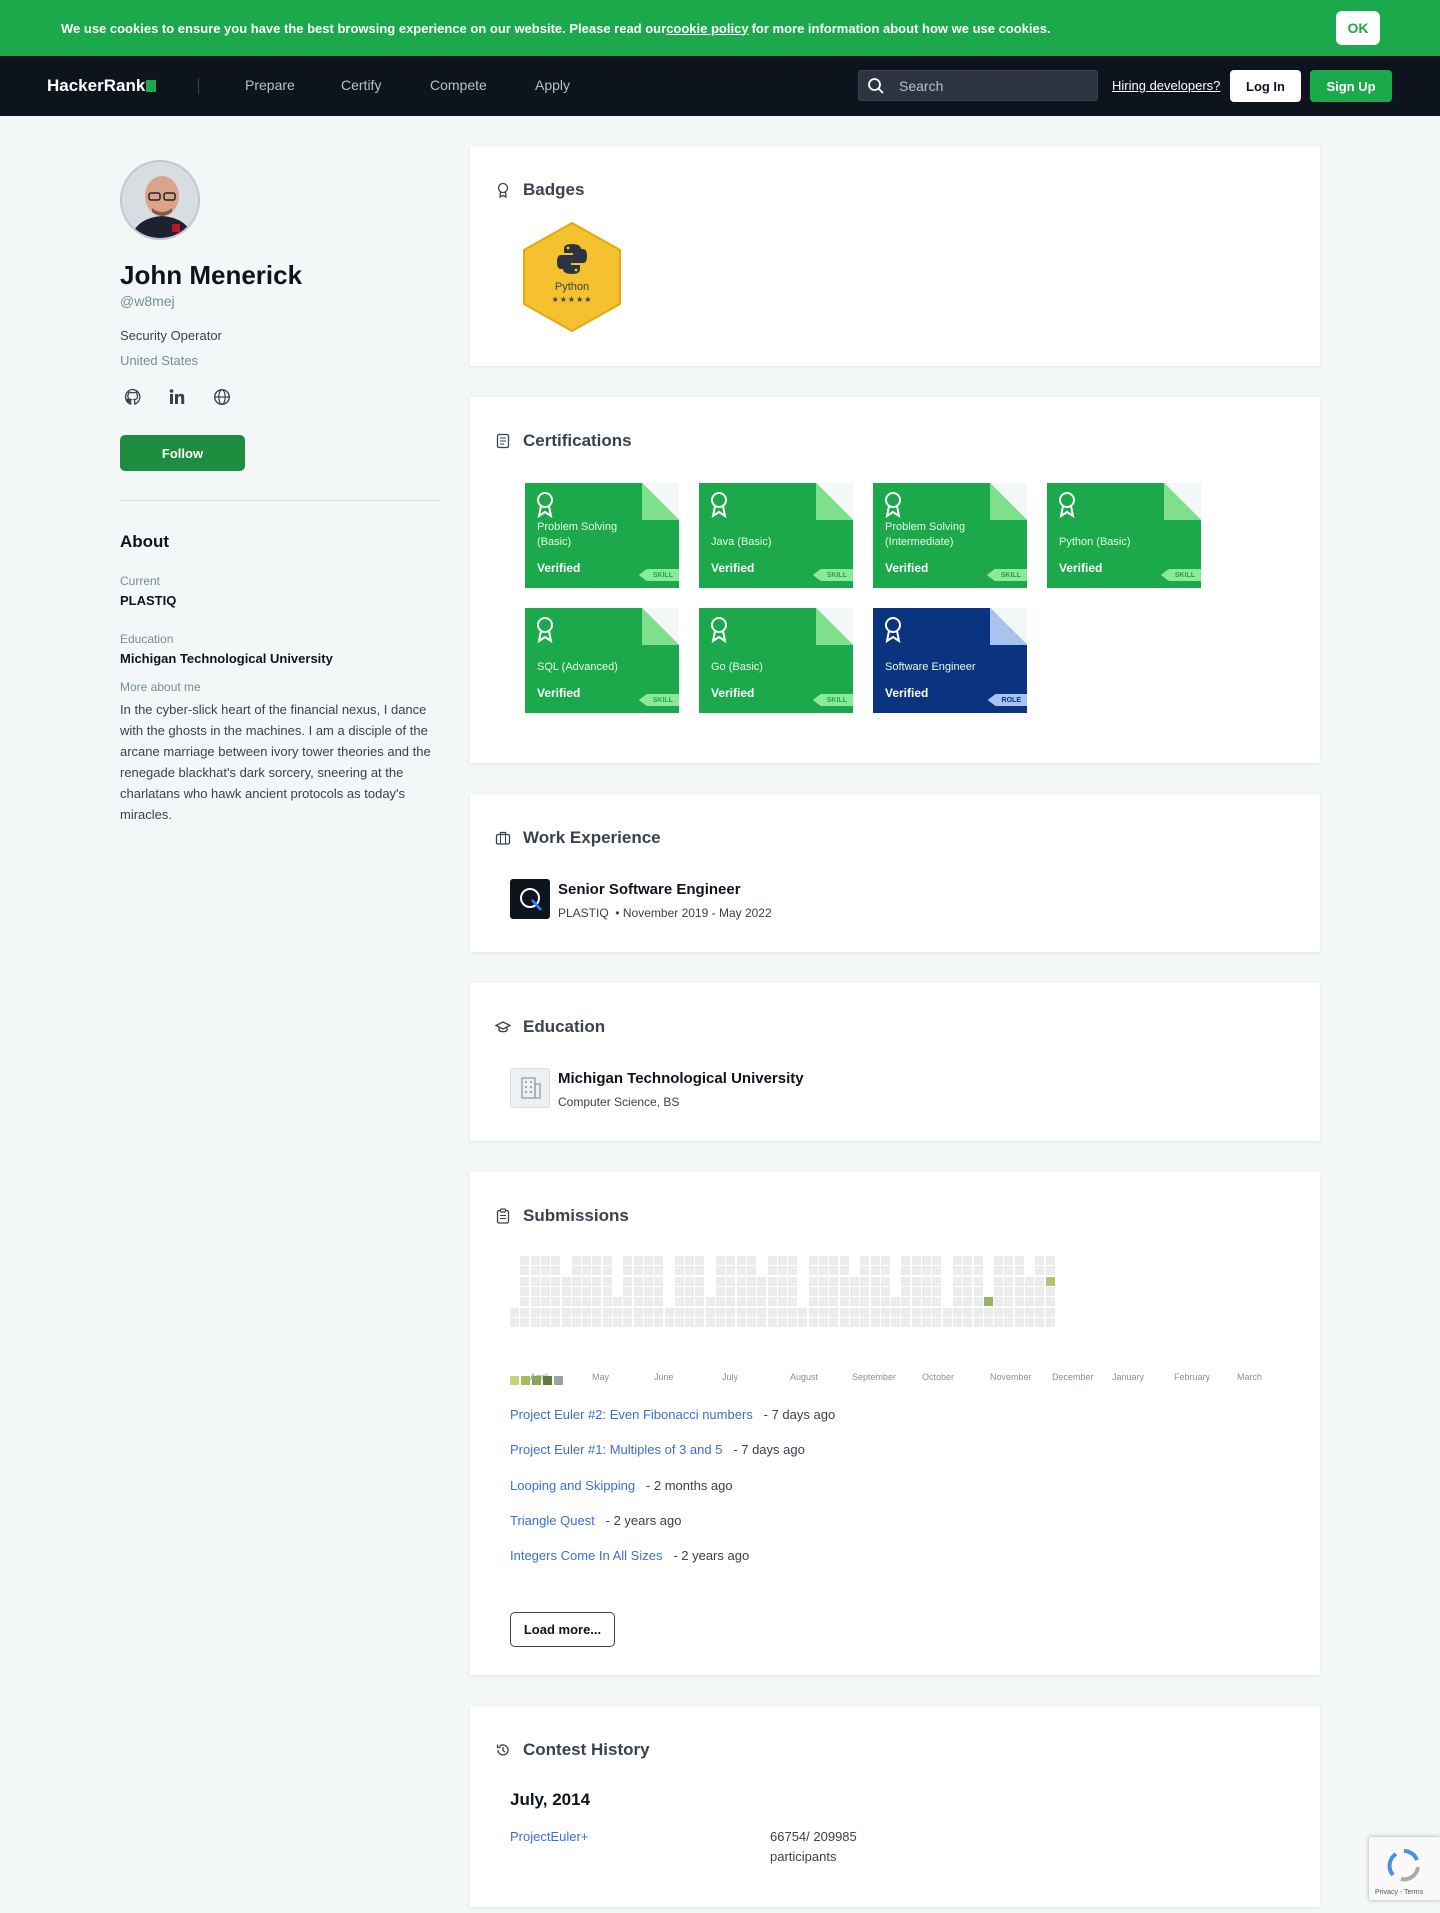  I want to click on certificate-name: Problem Solving (Intermediate), so click(925, 534).